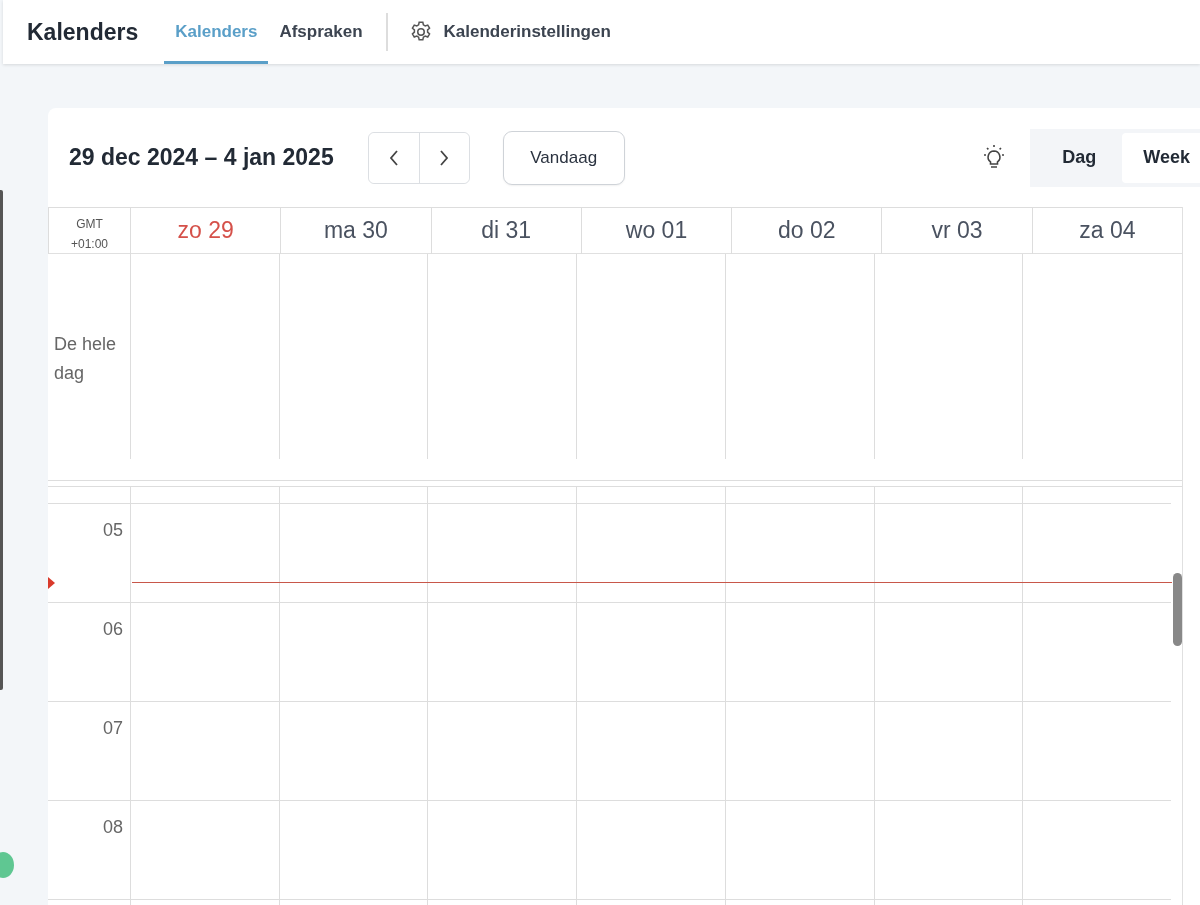 The width and height of the screenshot is (1200, 905). I want to click on hour-label: 08, so click(112, 827).